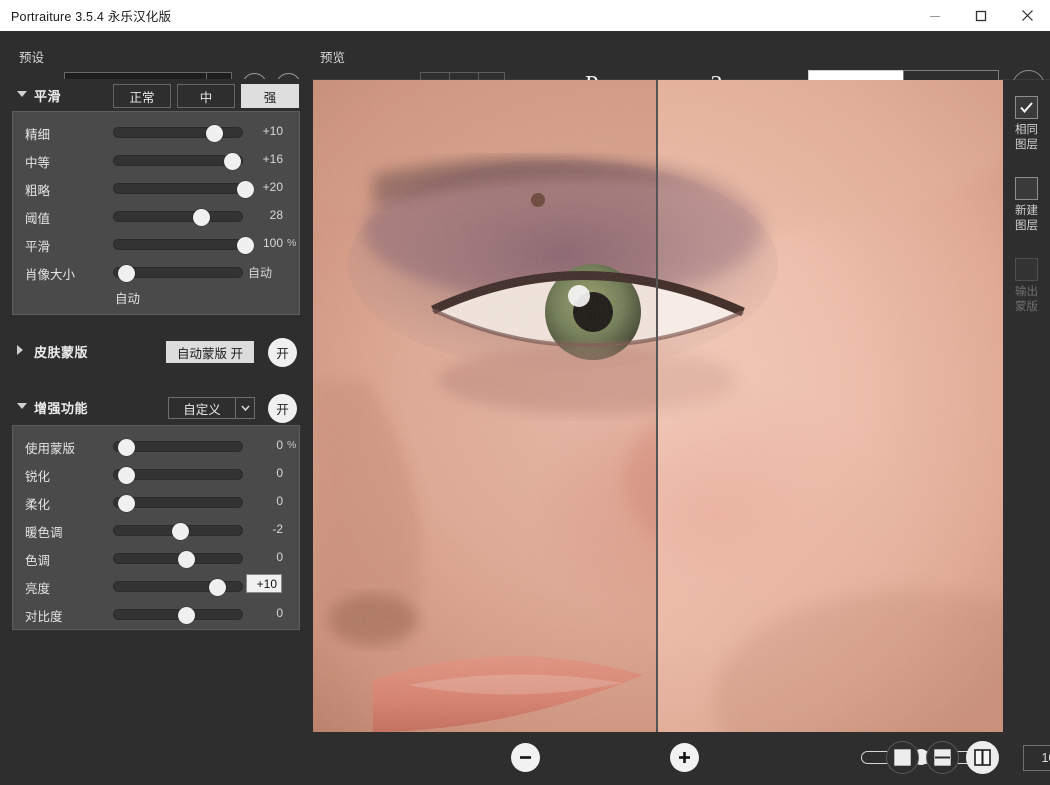  What do you see at coordinates (282, 352) in the screenshot?
I see `skin-mask-toggle: 开` at bounding box center [282, 352].